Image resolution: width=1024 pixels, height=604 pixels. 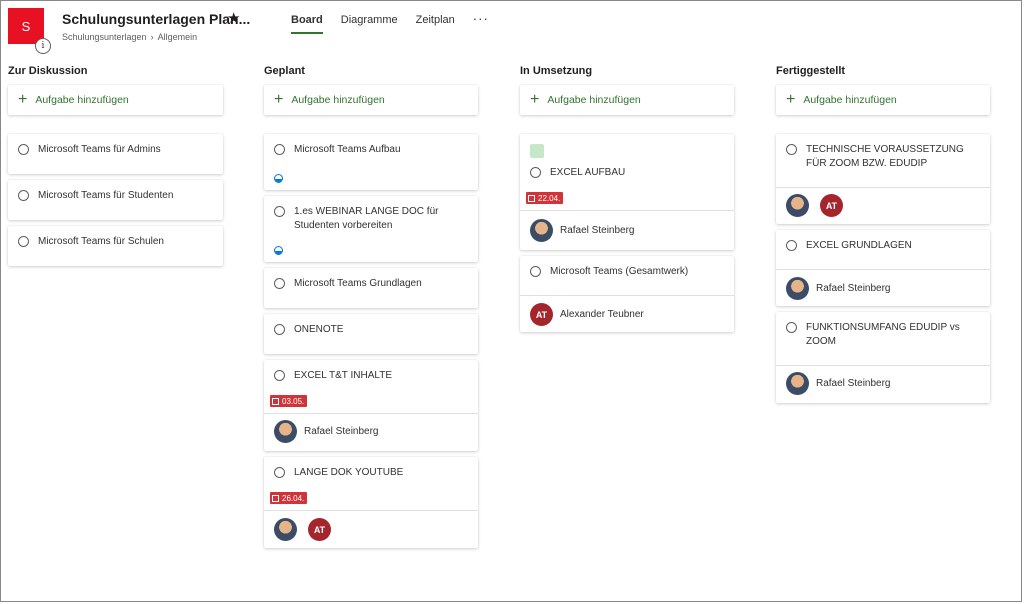 What do you see at coordinates (883, 72) in the screenshot?
I see `bucket-title: Fertiggestellt` at bounding box center [883, 72].